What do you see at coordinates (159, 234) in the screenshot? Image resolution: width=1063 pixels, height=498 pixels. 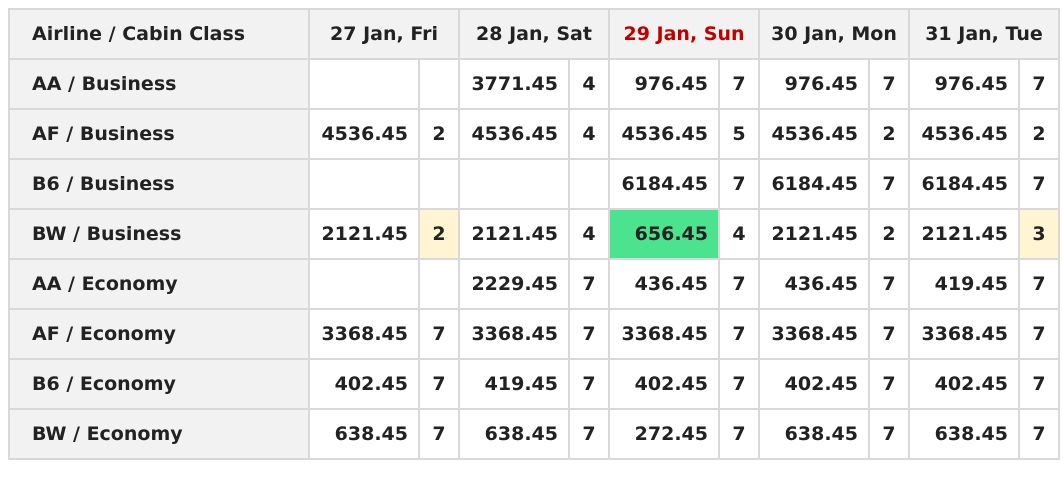 I see `row-label: BW / Business` at bounding box center [159, 234].